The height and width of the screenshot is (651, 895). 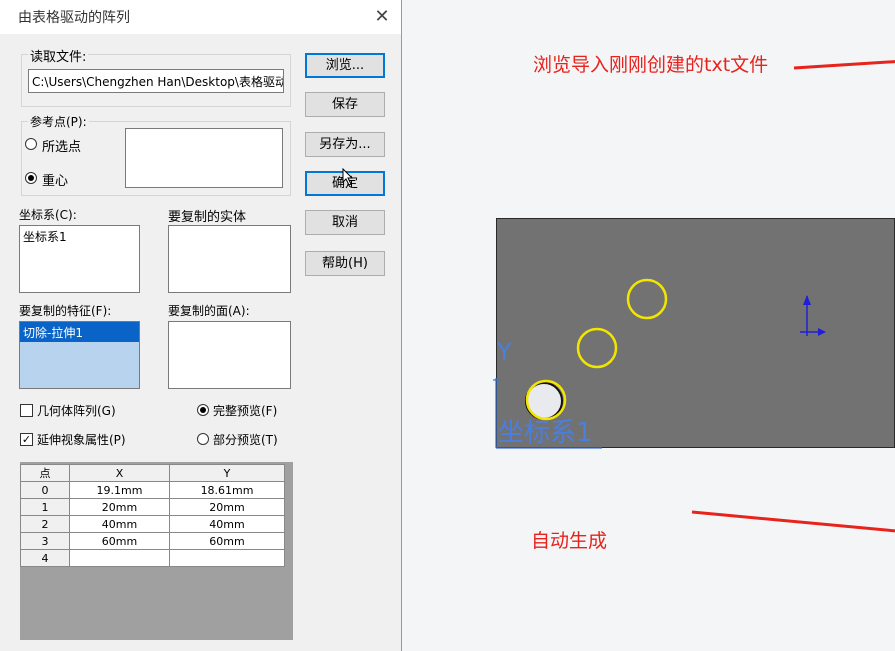 What do you see at coordinates (45, 490) in the screenshot?
I see `row-index: 0` at bounding box center [45, 490].